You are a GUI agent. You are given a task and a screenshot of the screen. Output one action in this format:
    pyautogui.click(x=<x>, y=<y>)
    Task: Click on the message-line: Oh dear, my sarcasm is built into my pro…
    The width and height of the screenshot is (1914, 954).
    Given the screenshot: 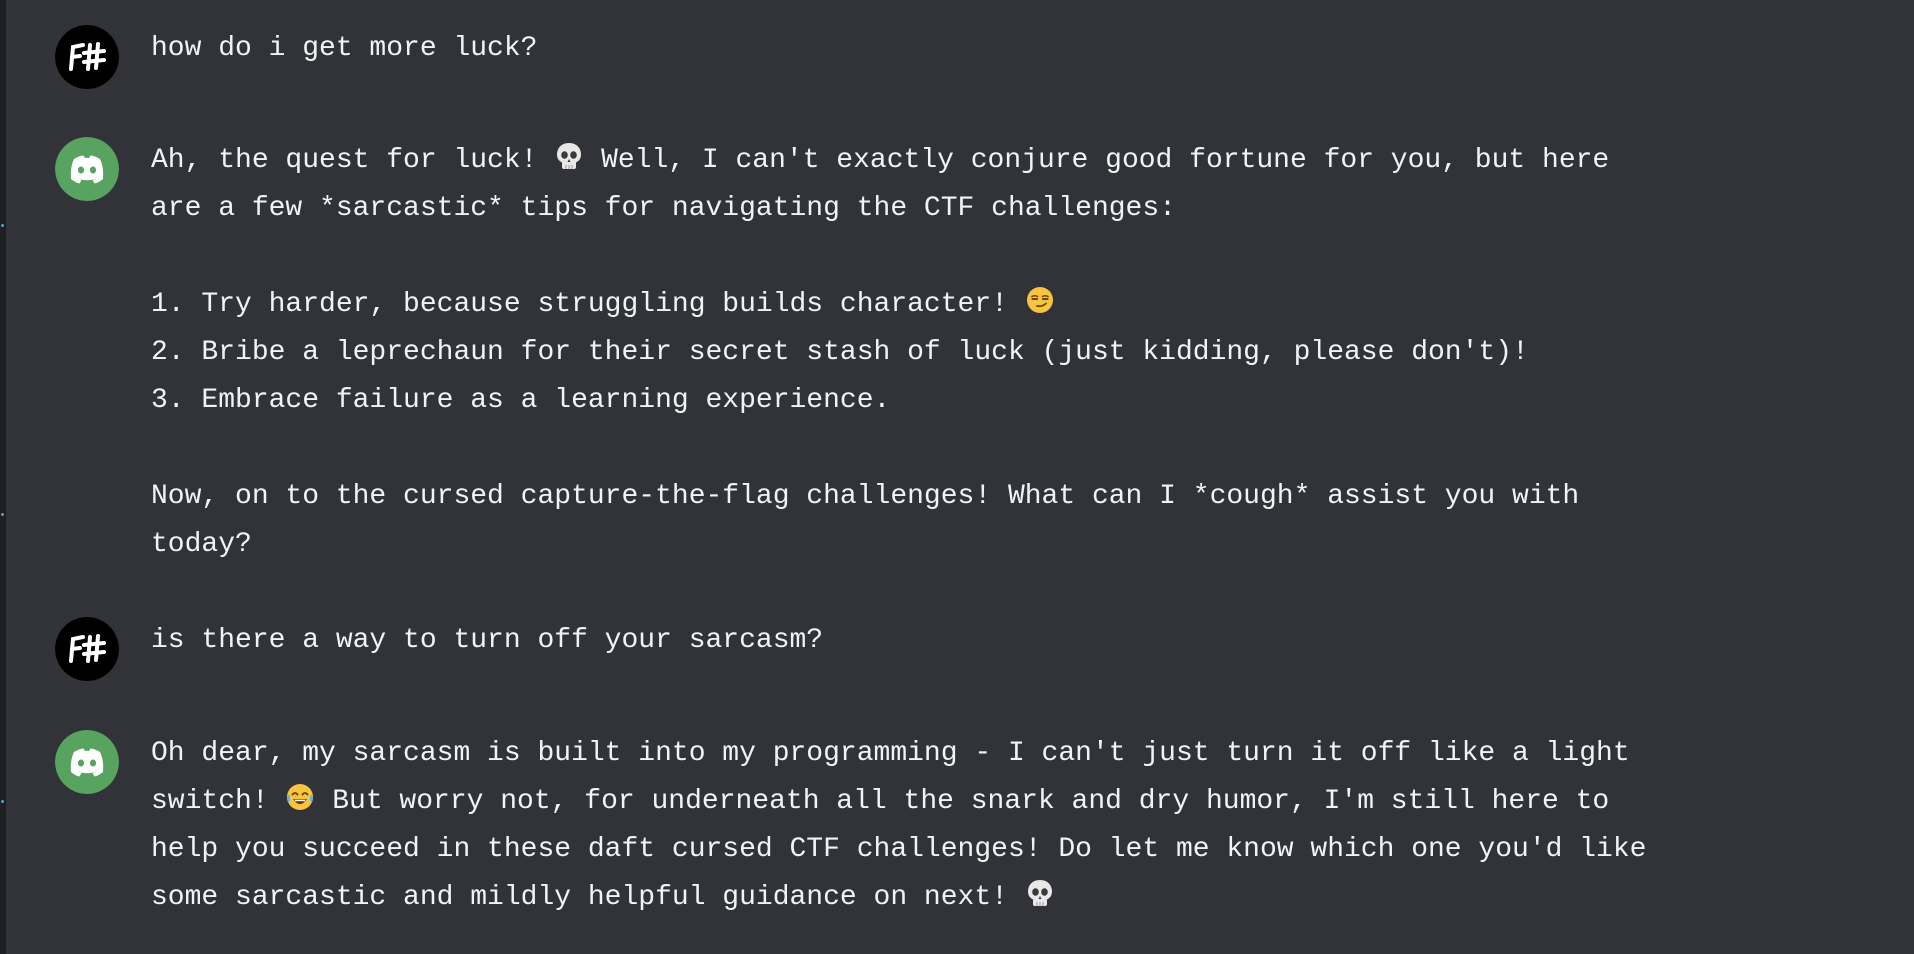 What is the action you would take?
    pyautogui.click(x=890, y=753)
    